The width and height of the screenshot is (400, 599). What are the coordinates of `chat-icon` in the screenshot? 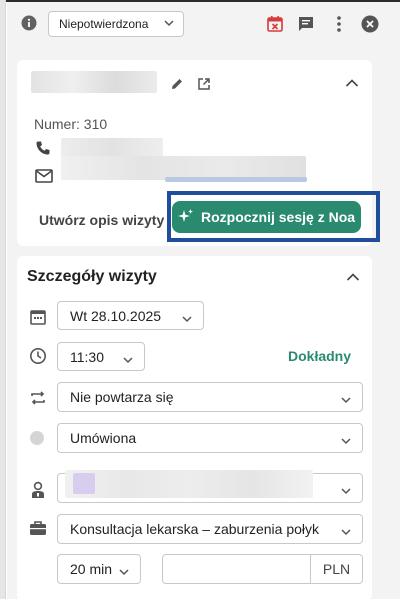 It's located at (306, 24).